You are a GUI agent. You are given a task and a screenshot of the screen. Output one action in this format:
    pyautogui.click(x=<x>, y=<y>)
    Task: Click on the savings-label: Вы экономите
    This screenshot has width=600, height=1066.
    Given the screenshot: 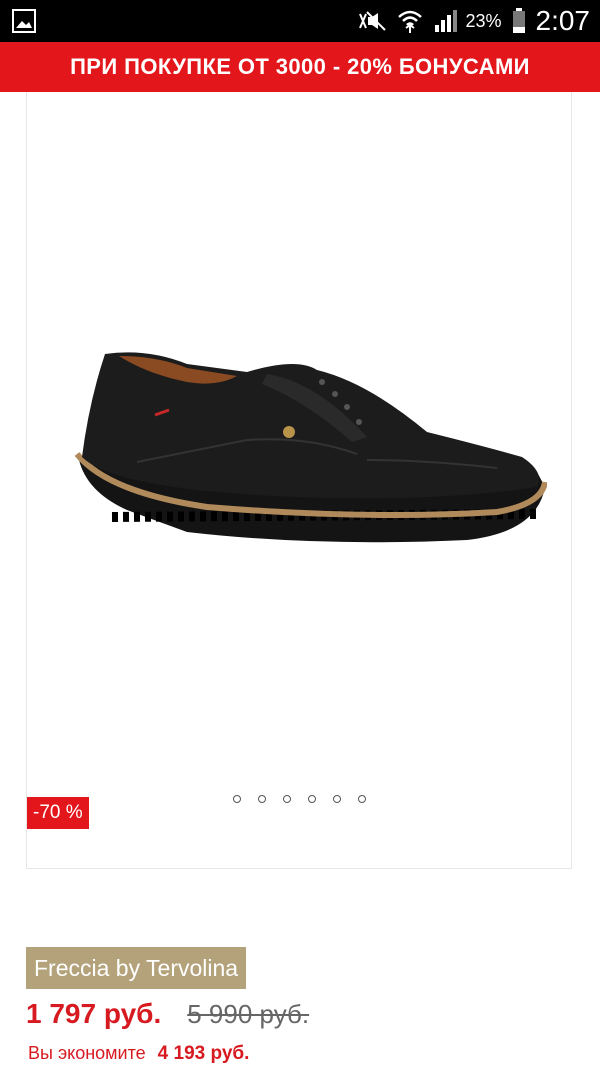 What is the action you would take?
    pyautogui.click(x=87, y=1053)
    